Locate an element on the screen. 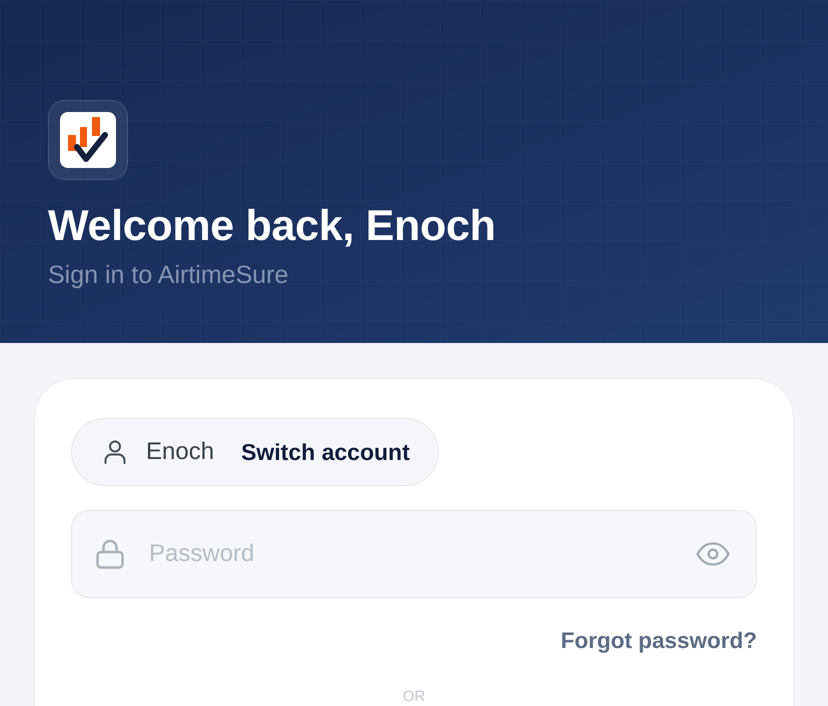  welcome-title: Welcome back, Enoch is located at coordinates (272, 226).